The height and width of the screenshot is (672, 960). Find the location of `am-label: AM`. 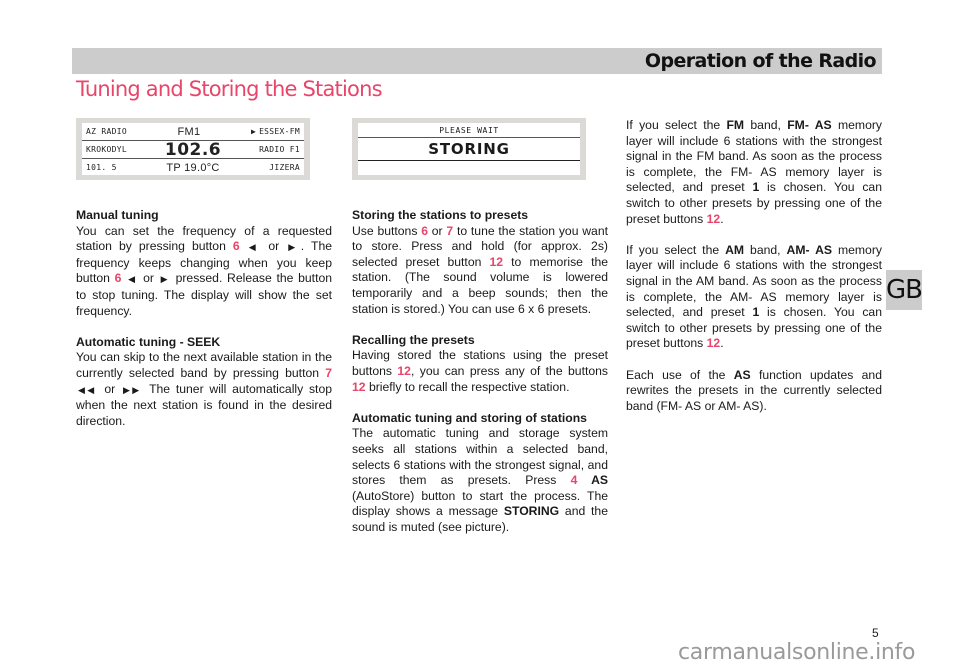

am-label: AM is located at coordinates (735, 249).